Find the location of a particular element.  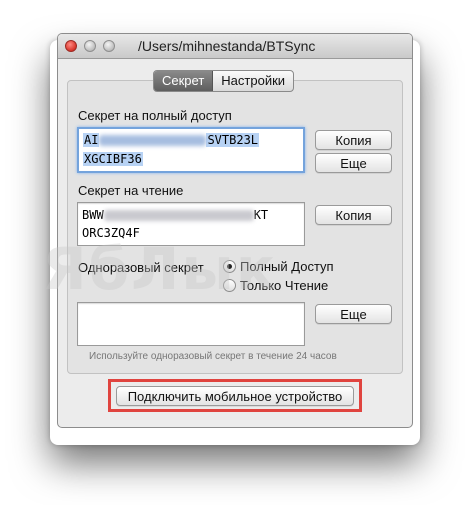

one-time-more-button: Еще is located at coordinates (353, 314).